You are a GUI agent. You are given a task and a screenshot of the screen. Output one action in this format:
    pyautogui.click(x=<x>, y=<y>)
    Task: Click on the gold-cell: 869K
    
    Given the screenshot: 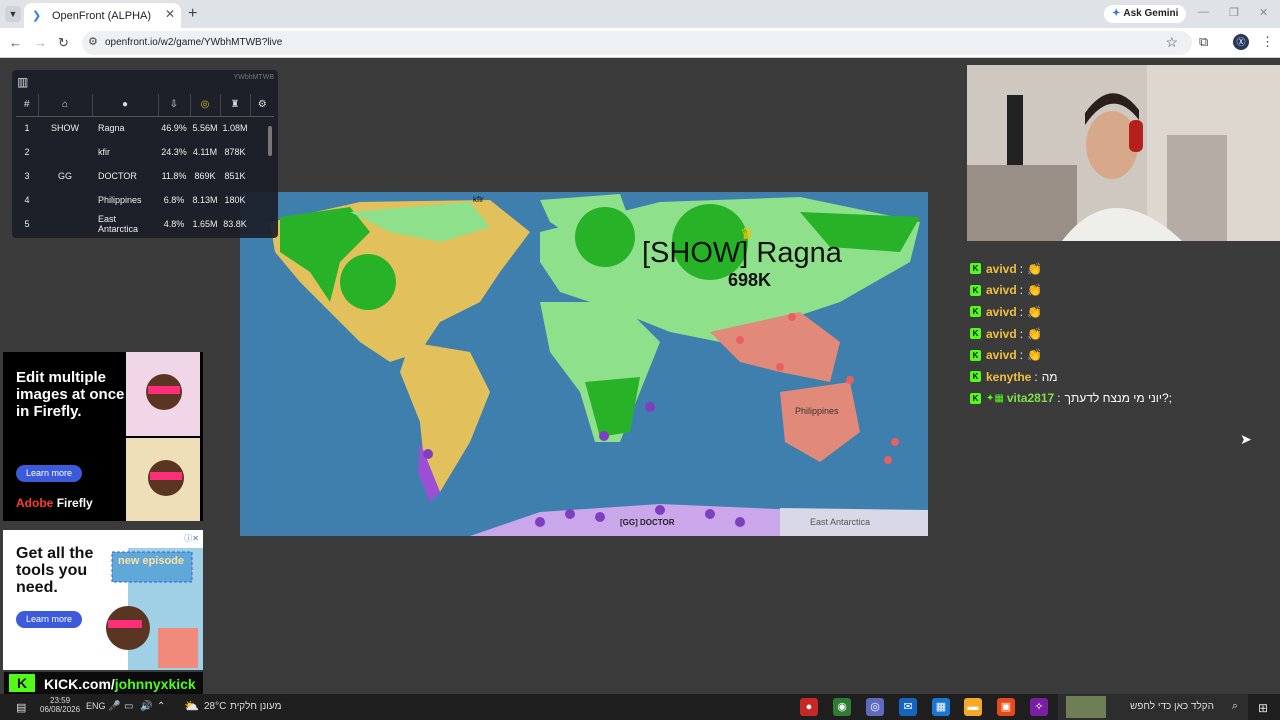 What is the action you would take?
    pyautogui.click(x=205, y=176)
    